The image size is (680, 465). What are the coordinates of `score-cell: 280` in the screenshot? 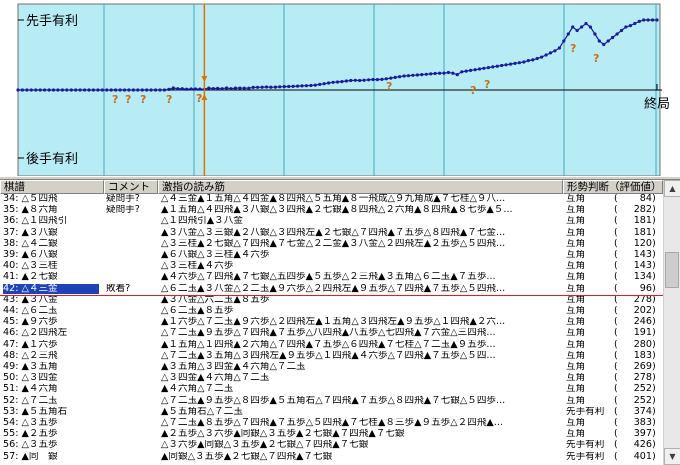 It's located at (642, 344).